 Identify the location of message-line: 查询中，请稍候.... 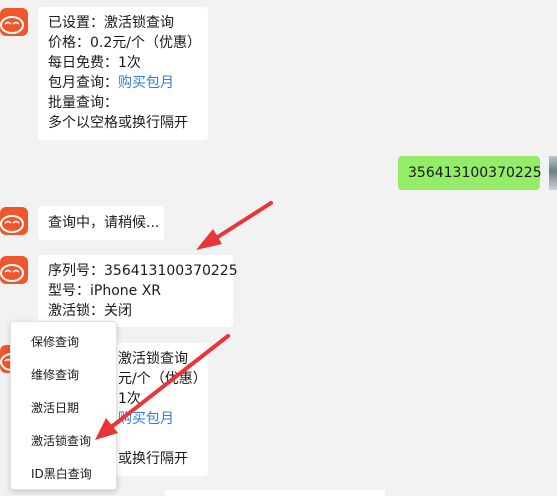
(104, 223).